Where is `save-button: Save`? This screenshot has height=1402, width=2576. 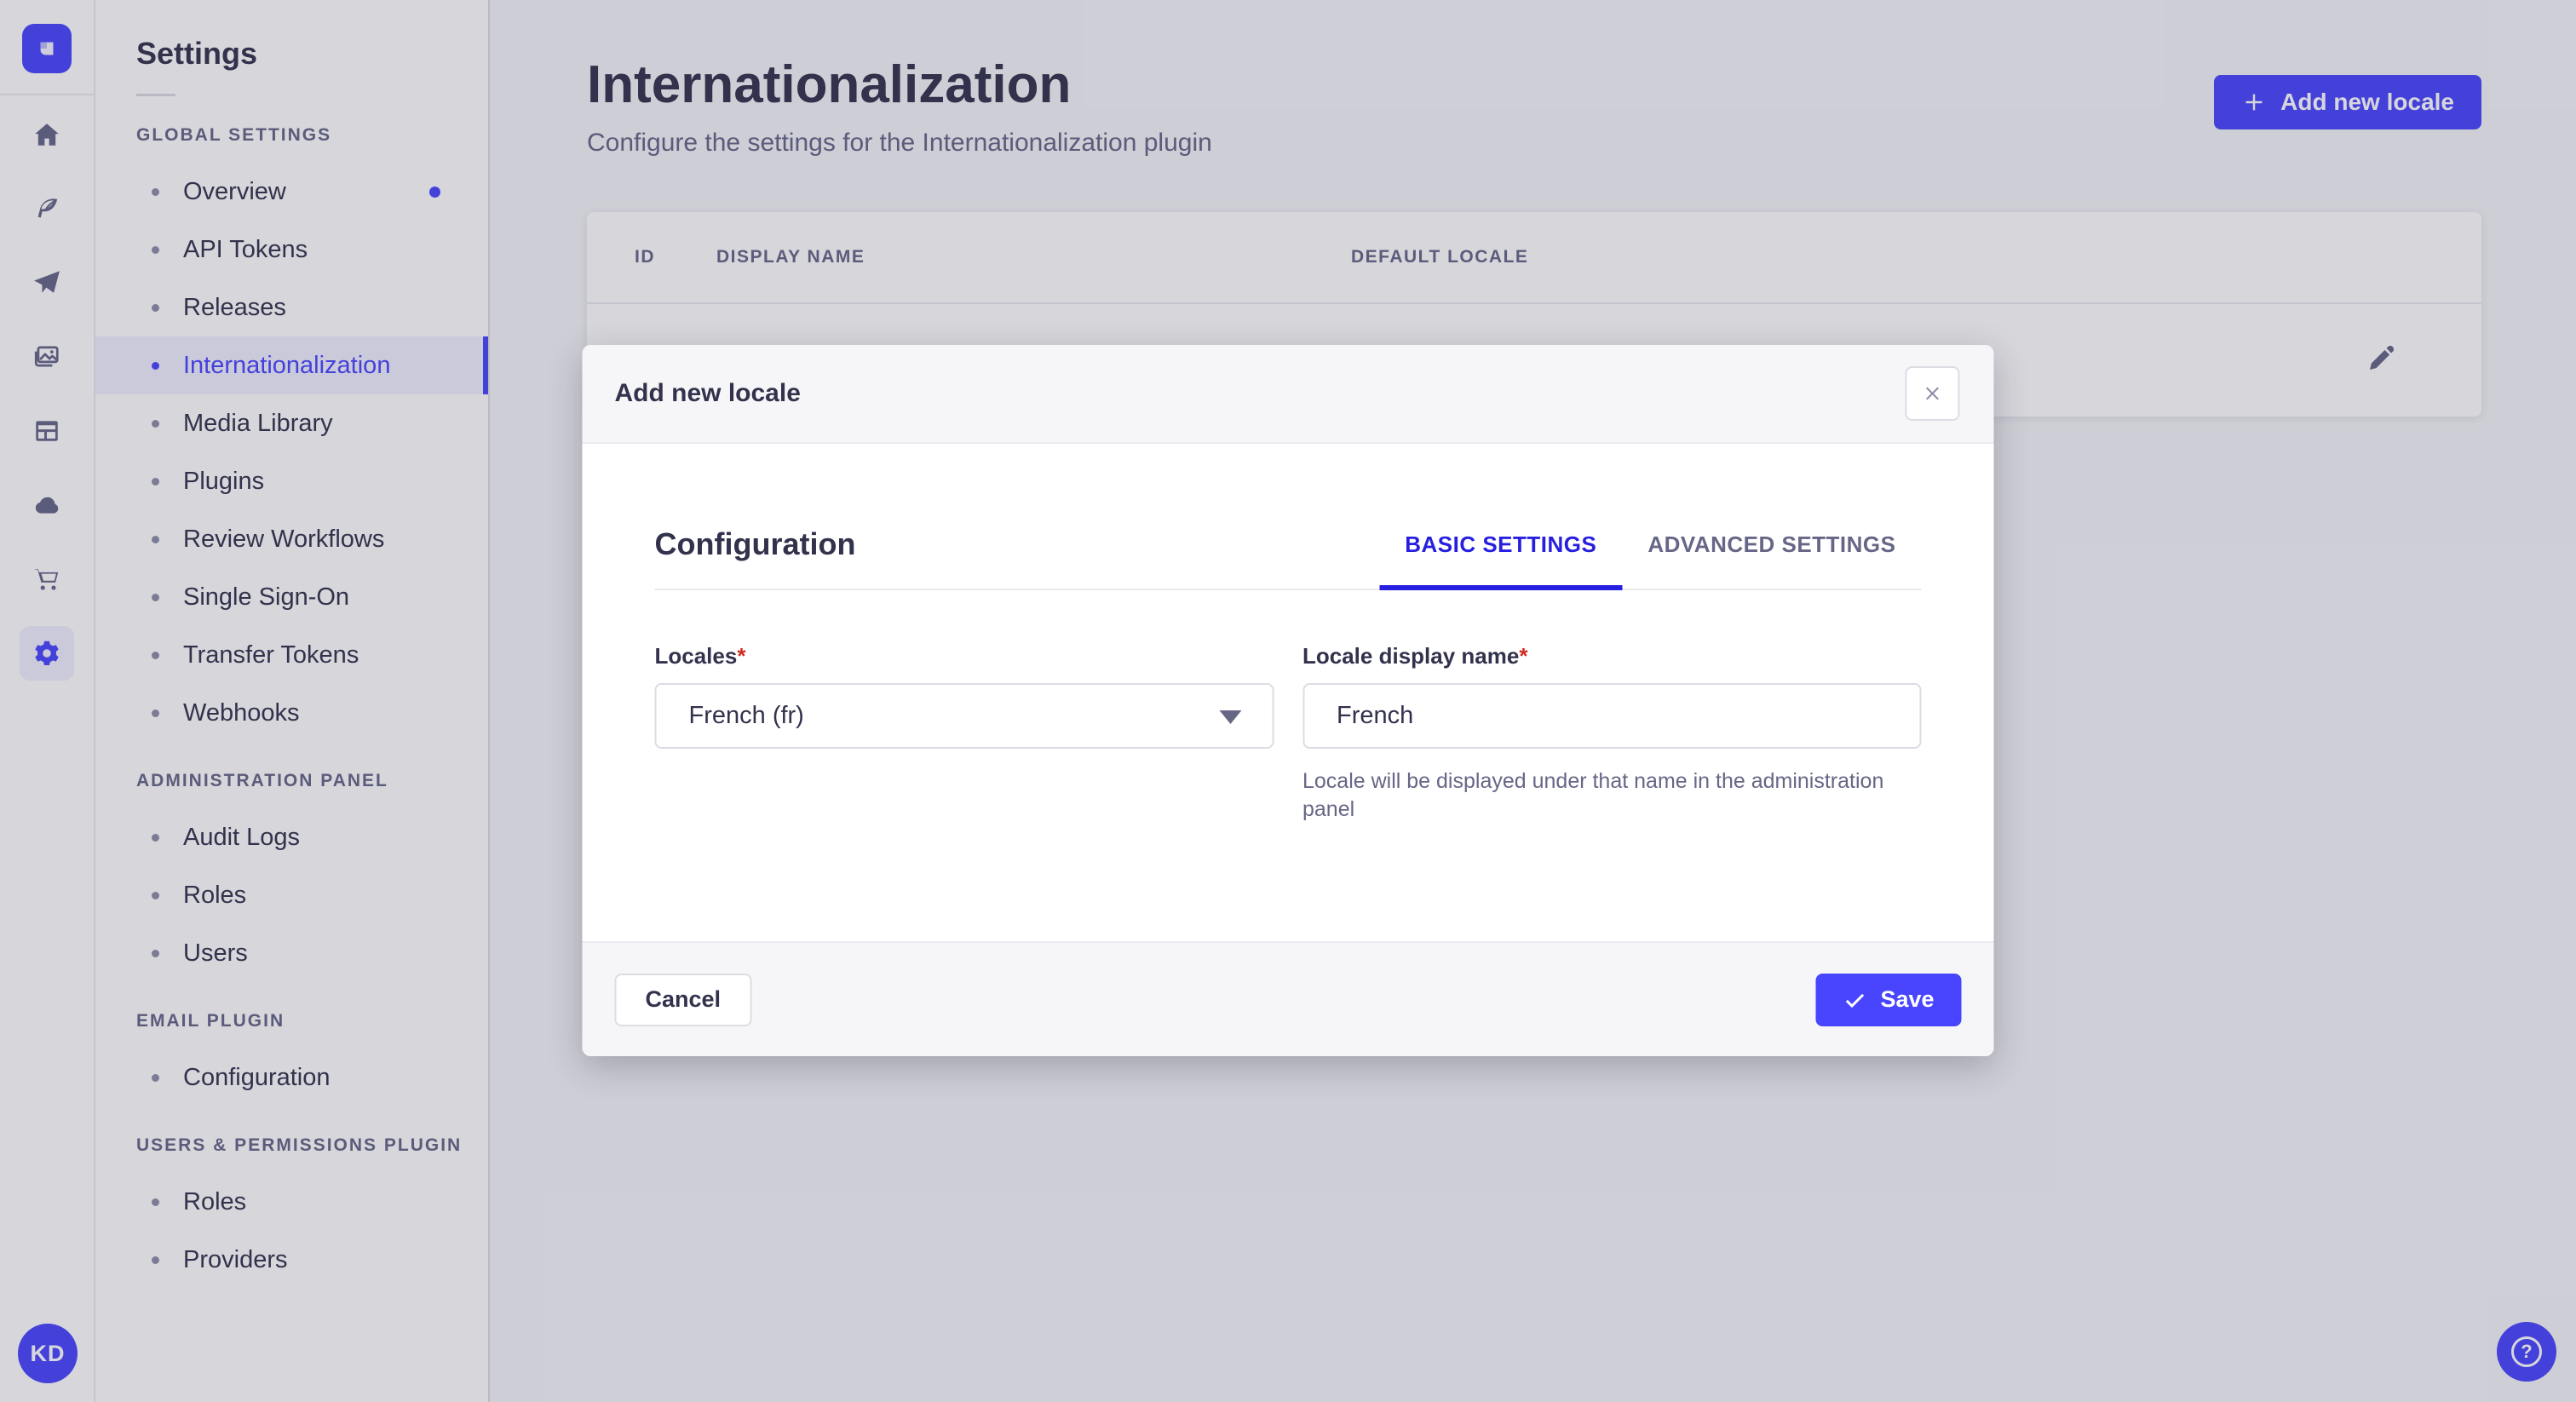
save-button: Save is located at coordinates (1889, 999).